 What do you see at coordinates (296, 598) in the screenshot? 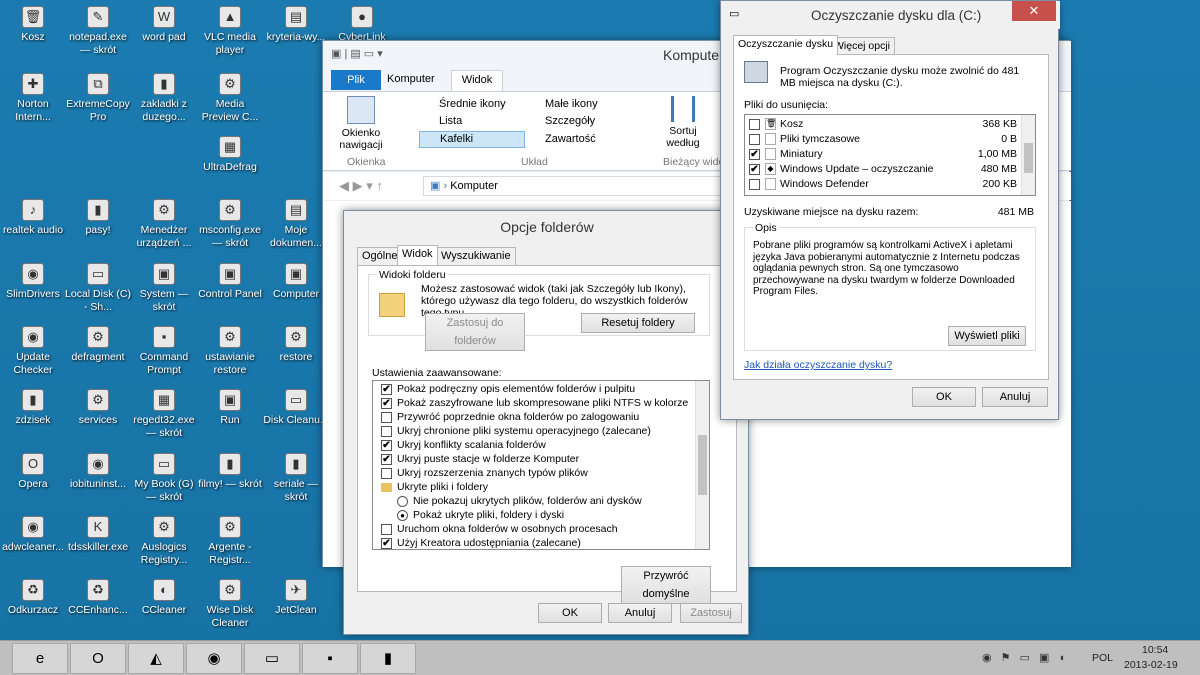
I see `desktop-icon: ✈ JetClean` at bounding box center [296, 598].